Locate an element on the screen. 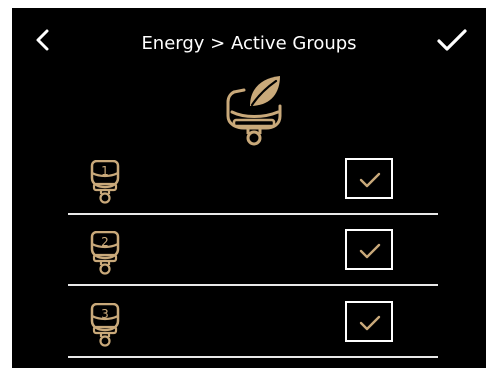 The width and height of the screenshot is (486, 368). group-1-checkbox is located at coordinates (369, 178).